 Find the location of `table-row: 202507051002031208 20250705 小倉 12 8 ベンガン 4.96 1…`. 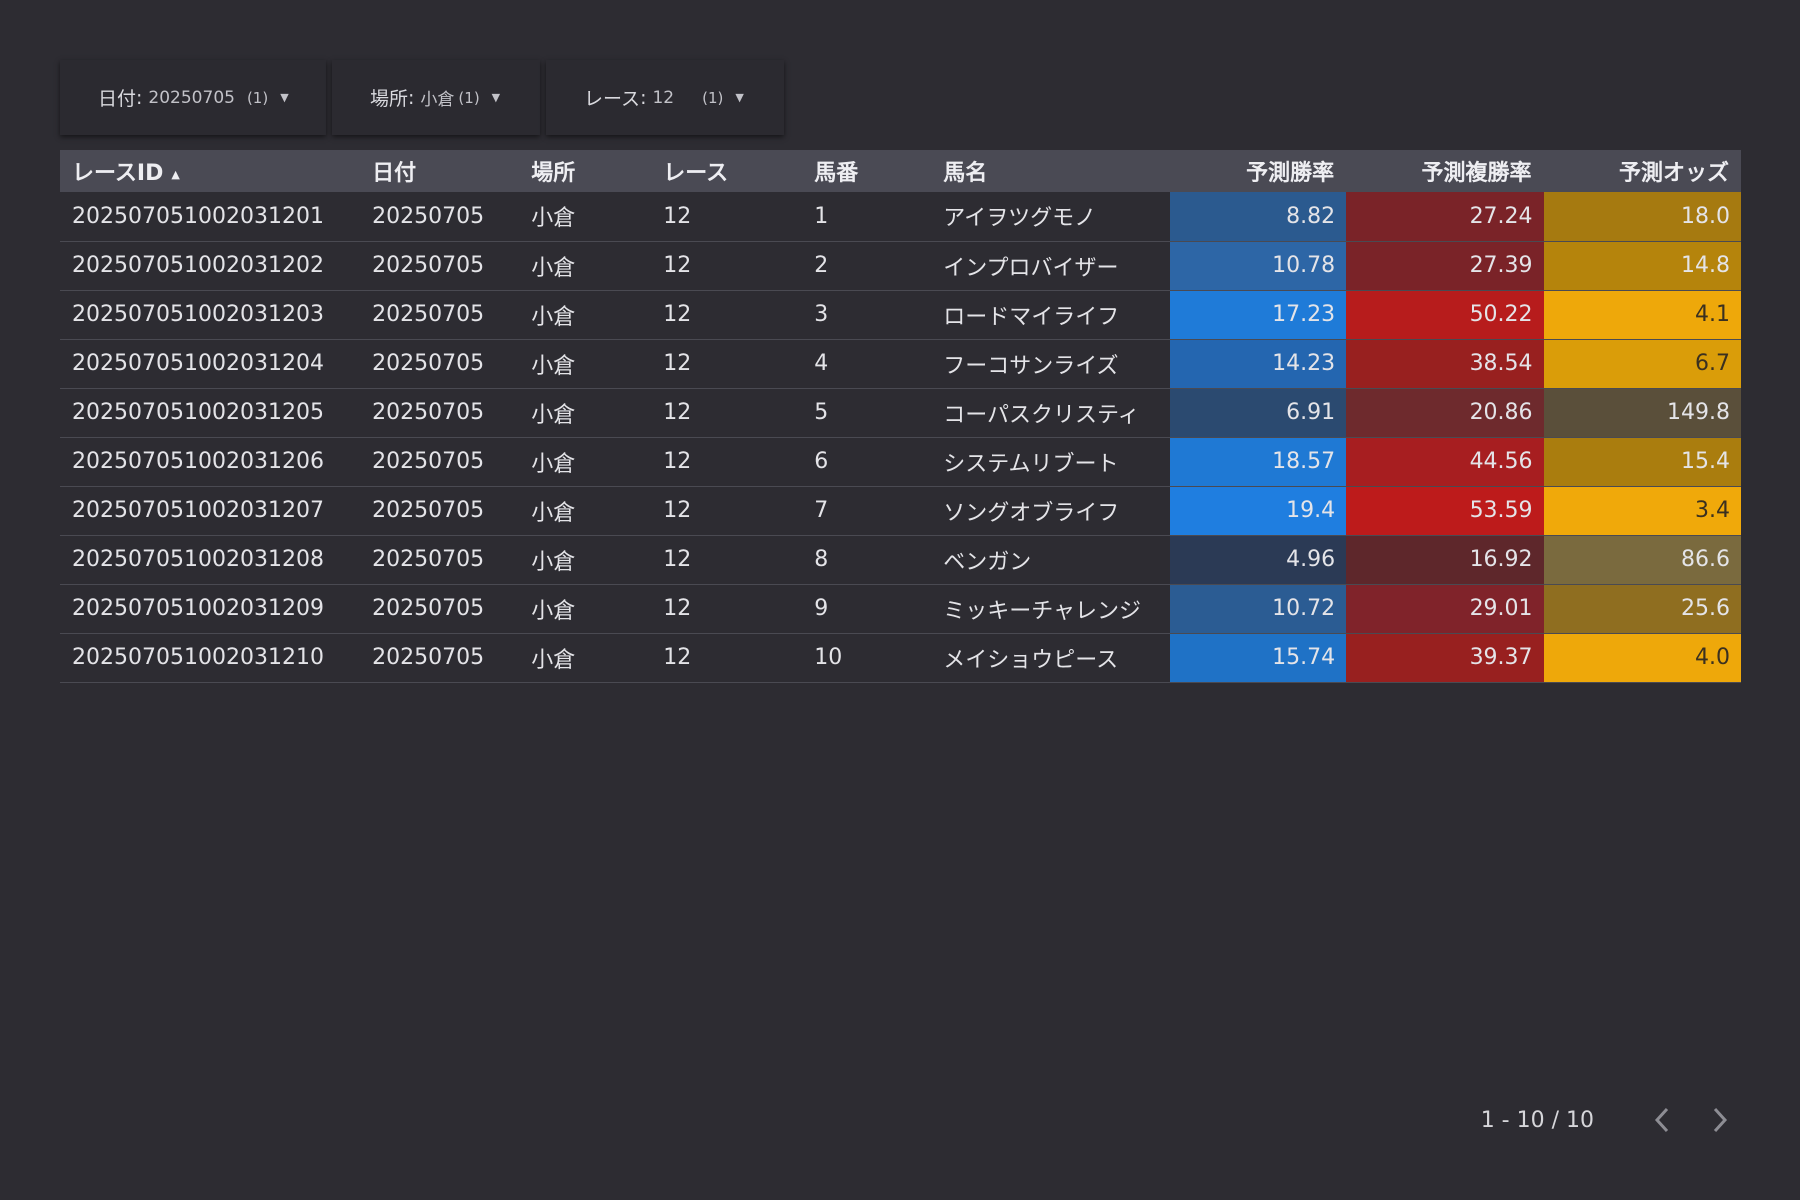

table-row: 202507051002031208 20250705 小倉 12 8 ベンガン 4.96 1… is located at coordinates (900, 559).